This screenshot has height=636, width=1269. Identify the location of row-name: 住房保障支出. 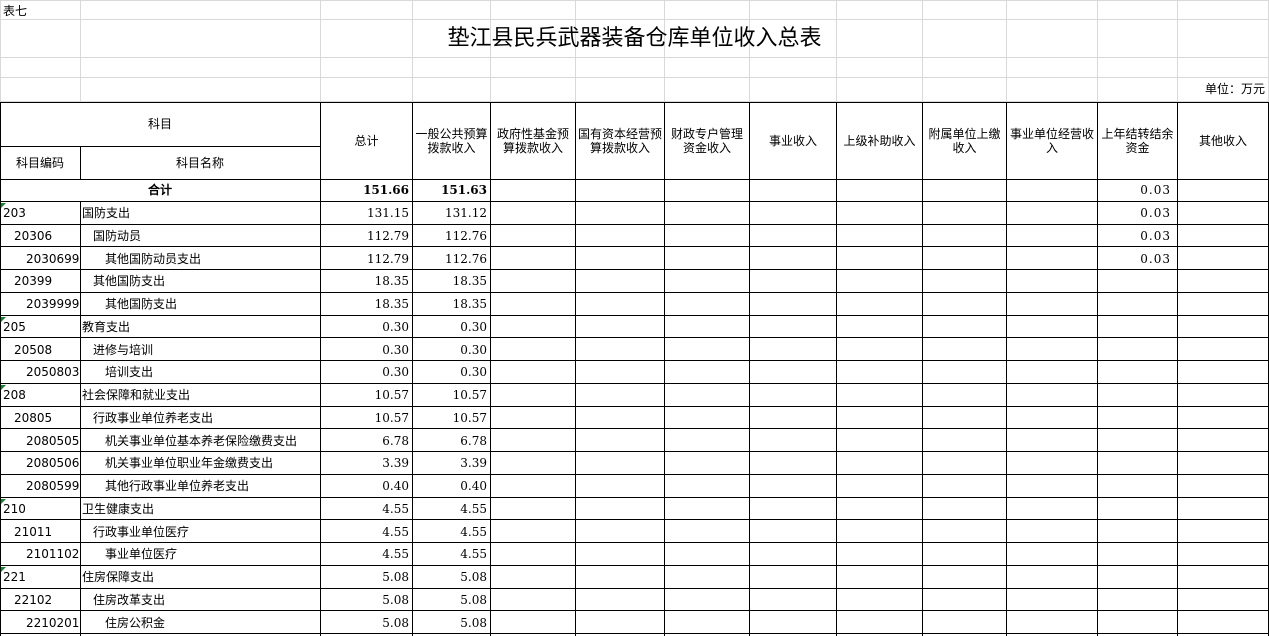
(118, 577).